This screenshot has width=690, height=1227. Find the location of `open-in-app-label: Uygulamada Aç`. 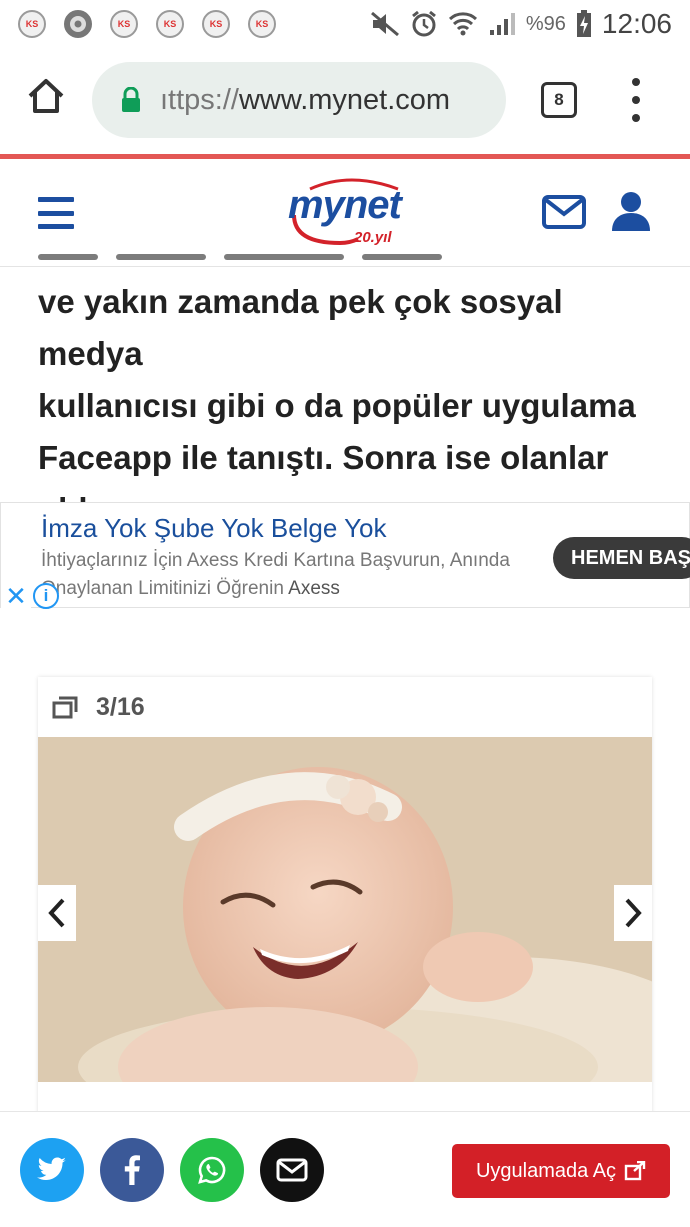

open-in-app-label: Uygulamada Aç is located at coordinates (546, 1170).